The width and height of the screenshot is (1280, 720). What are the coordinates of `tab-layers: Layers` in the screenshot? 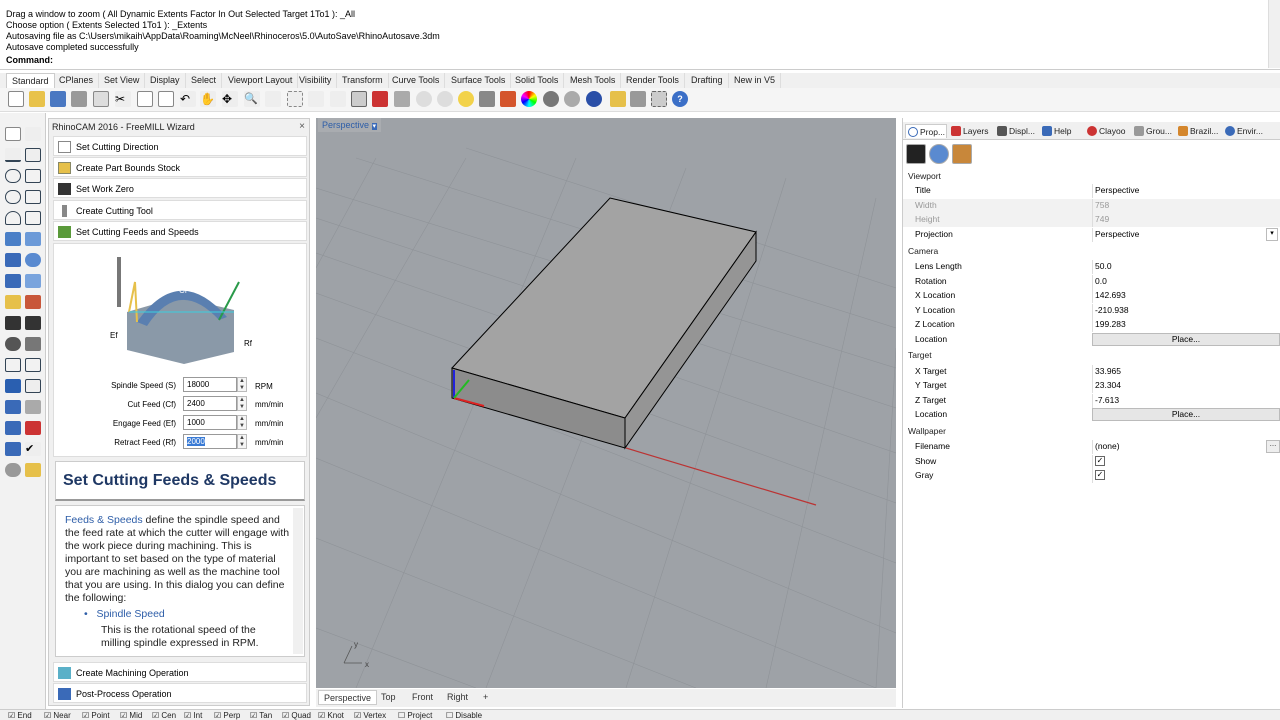 It's located at (969, 131).